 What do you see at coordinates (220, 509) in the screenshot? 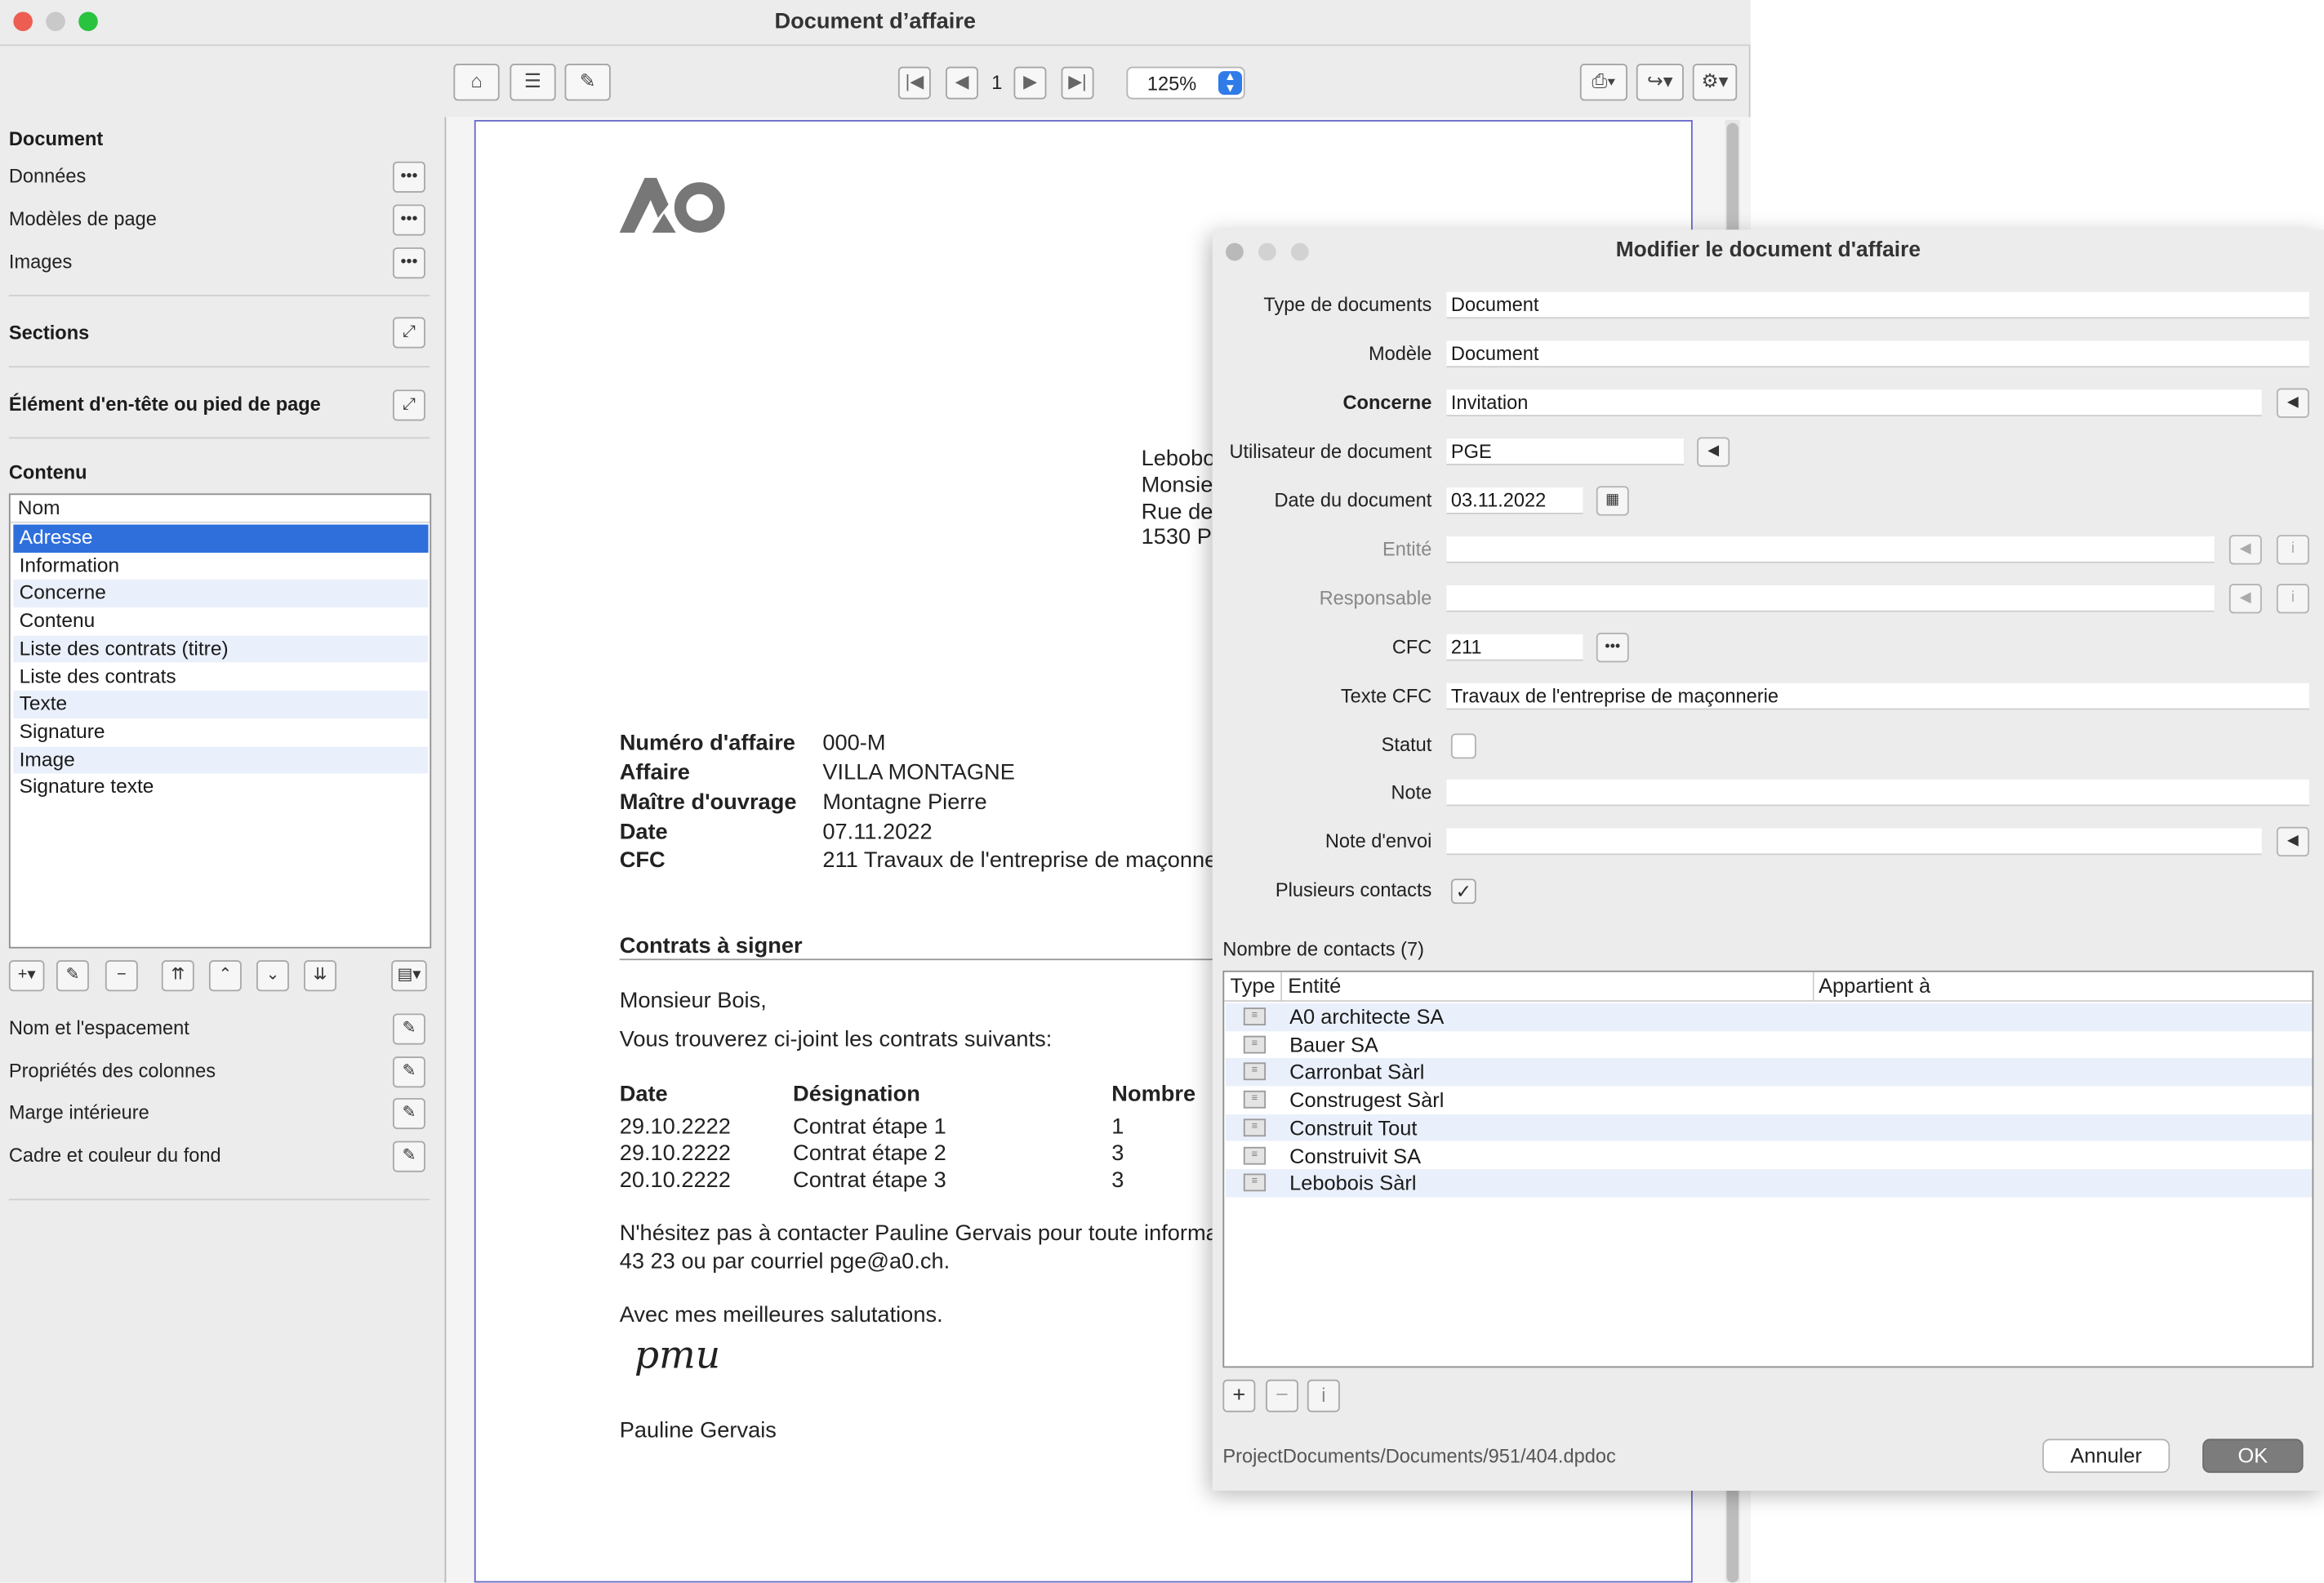
I see `list-header: Nom` at bounding box center [220, 509].